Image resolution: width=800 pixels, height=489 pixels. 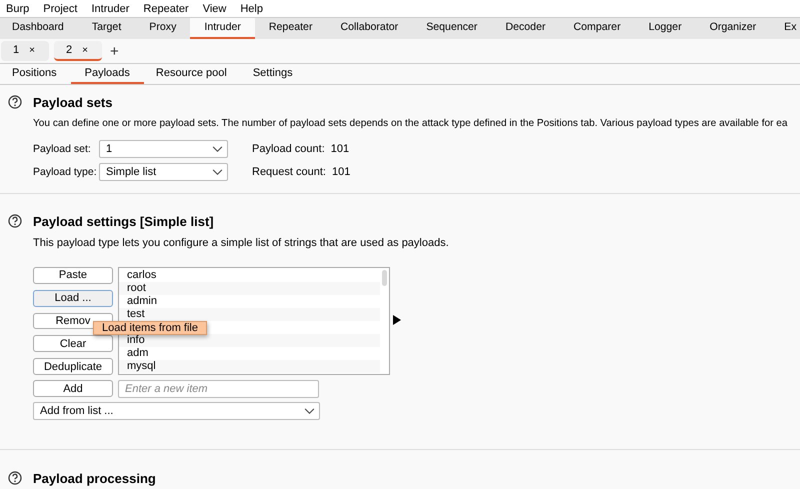 I want to click on list-action-button: Paste, so click(x=73, y=275).